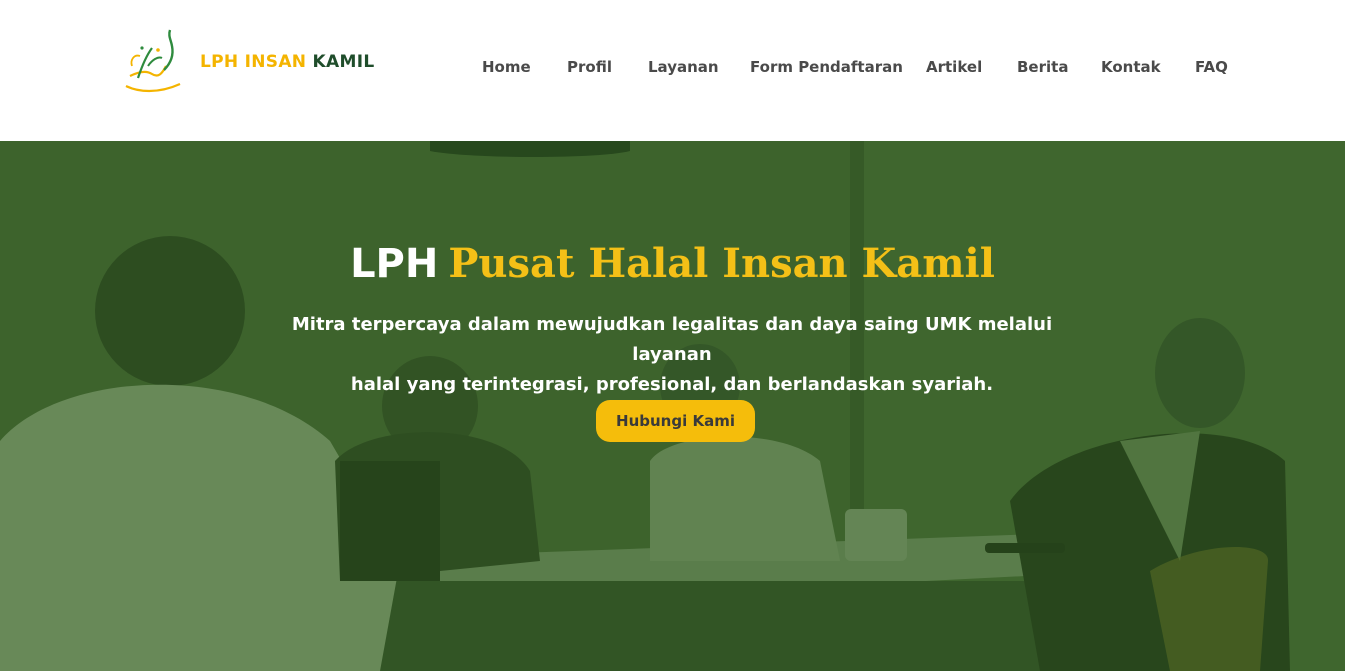 Image resolution: width=1345 pixels, height=671 pixels. I want to click on brand-name-part2: KAMIL, so click(343, 62).